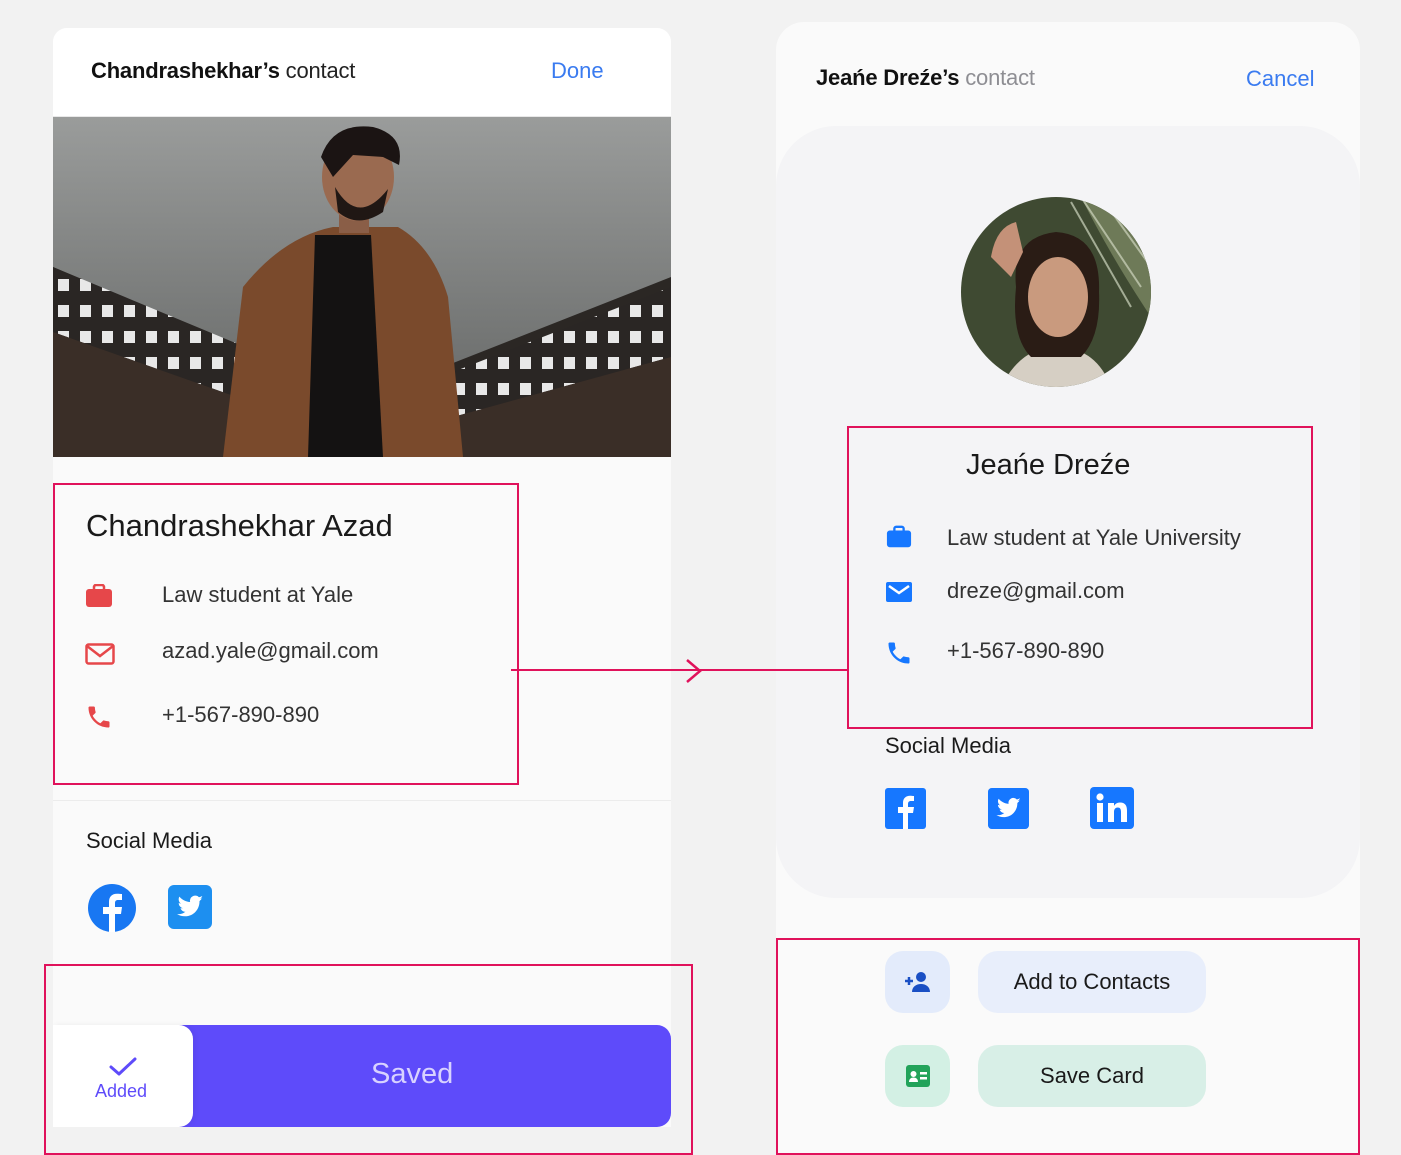  Describe the element at coordinates (185, 70) in the screenshot. I see `header-contact-name: Chandrashekhar’s` at that location.